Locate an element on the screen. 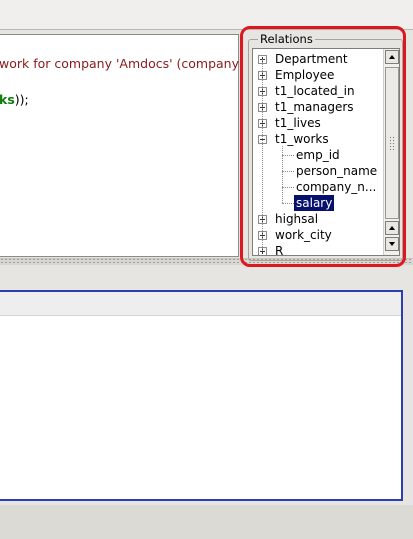  grip-icon is located at coordinates (392, 143).